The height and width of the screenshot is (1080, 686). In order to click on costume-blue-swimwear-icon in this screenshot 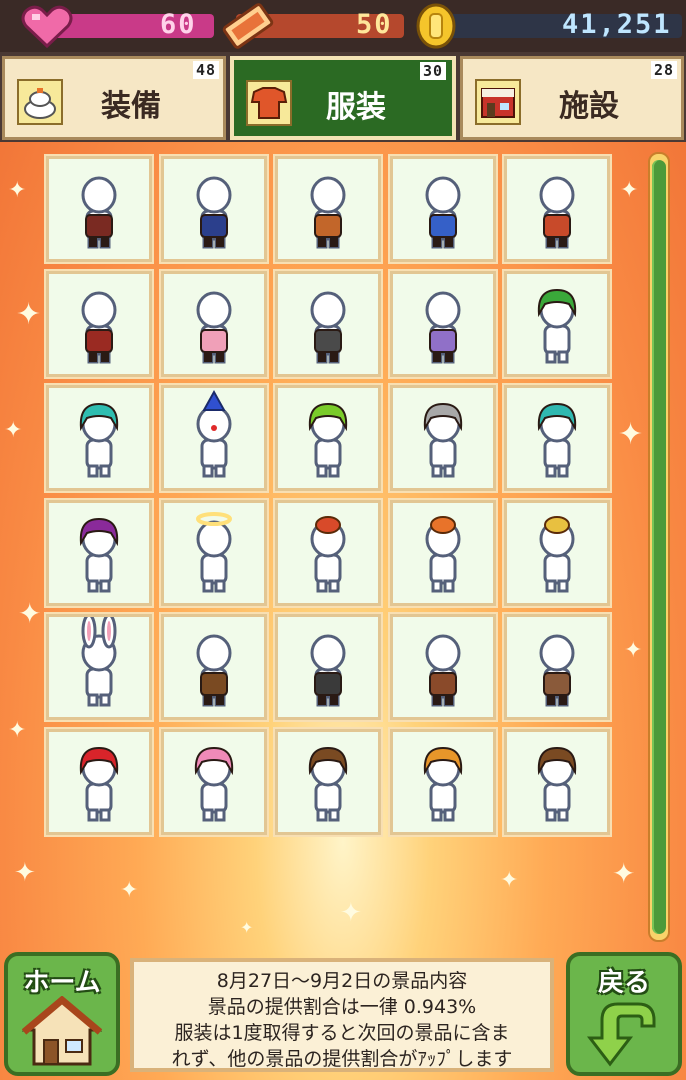, I will do `click(442, 212)`.